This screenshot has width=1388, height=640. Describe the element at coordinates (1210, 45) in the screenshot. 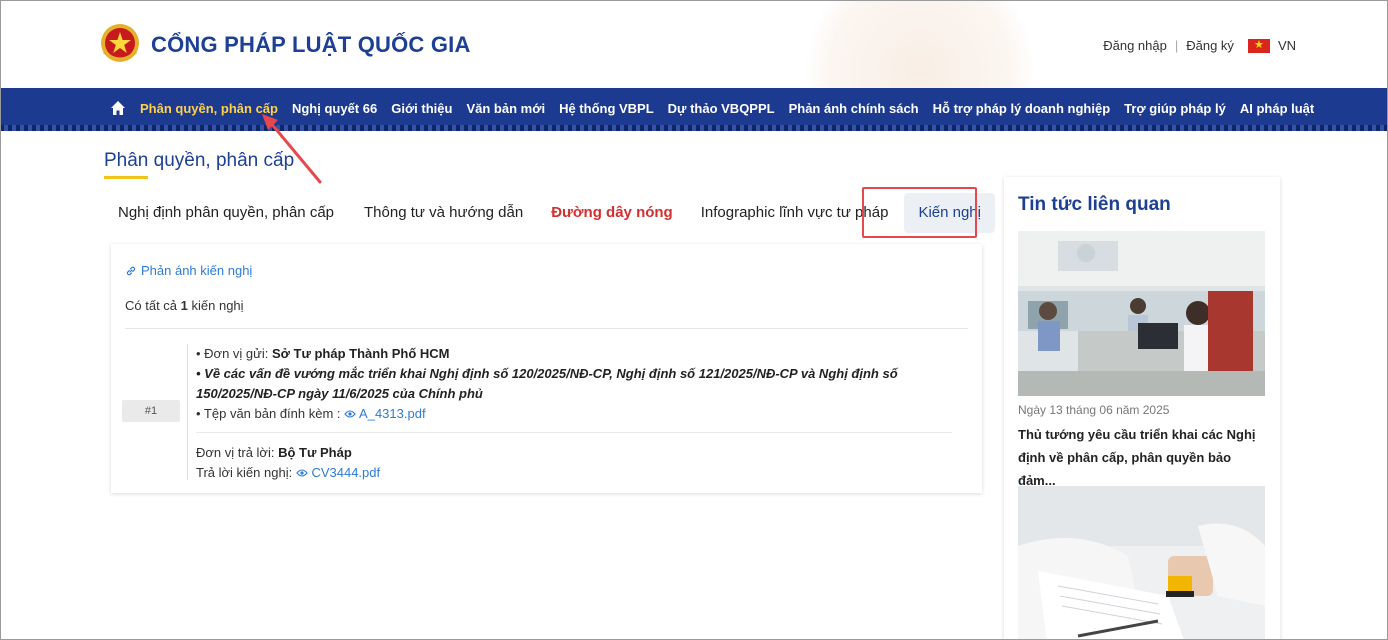

I see `register-link: Đăng ký` at that location.